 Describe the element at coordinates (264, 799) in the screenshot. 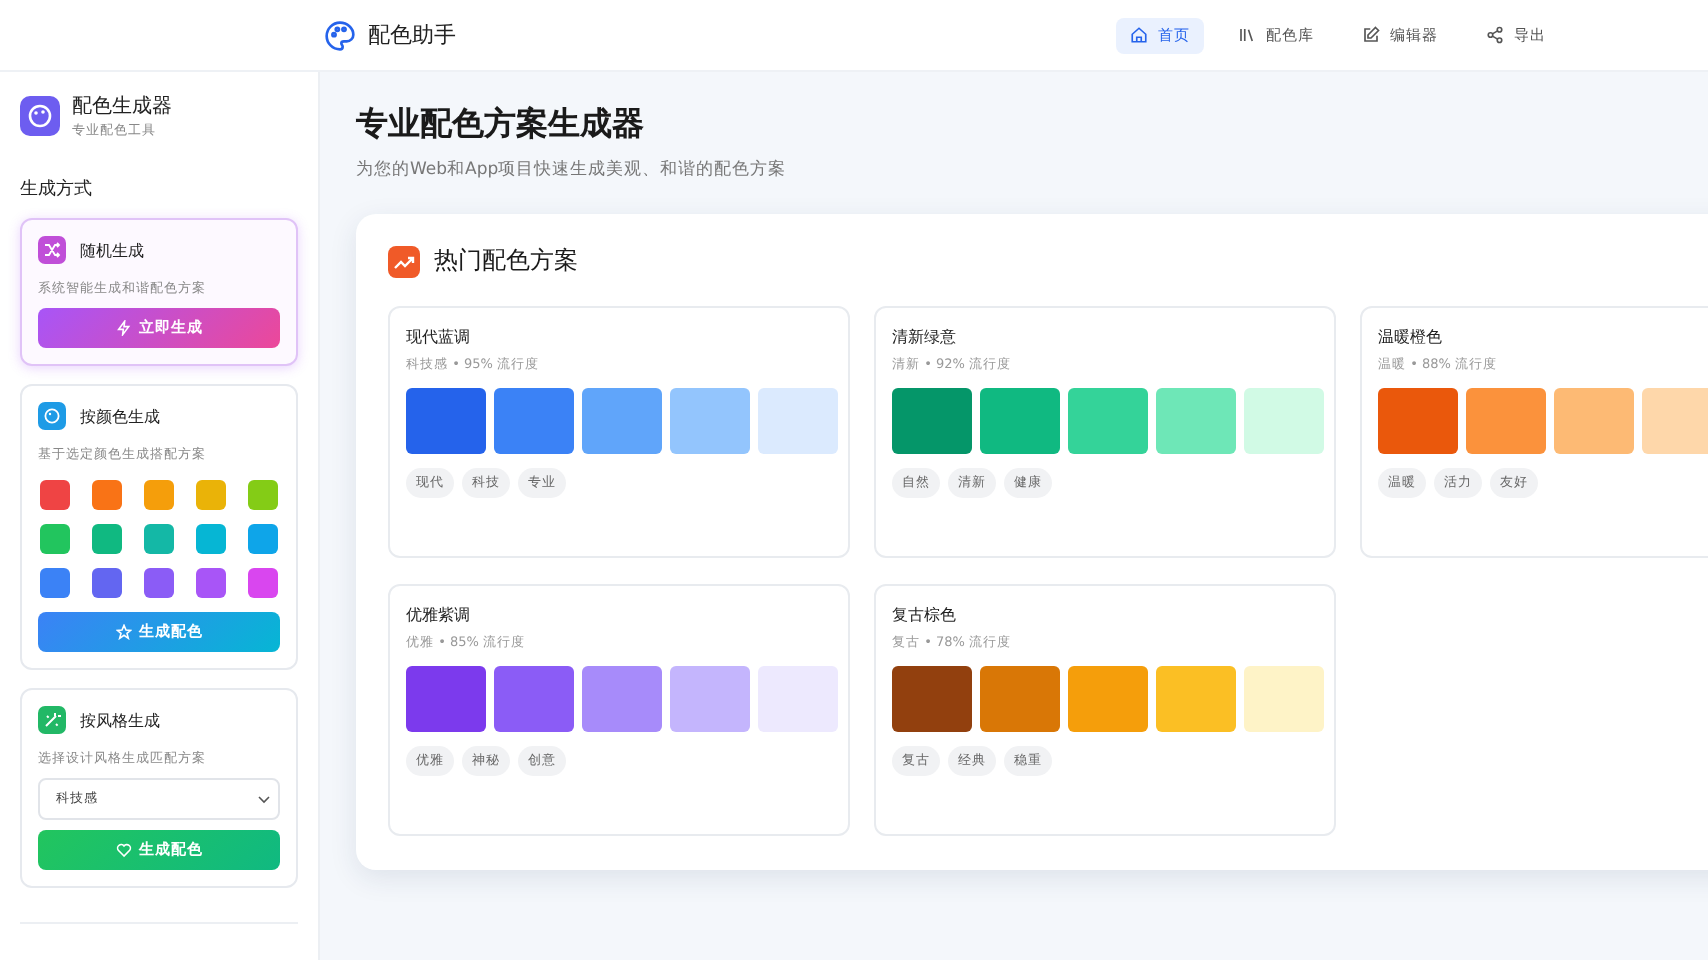

I see `chevron-down-icon` at that location.